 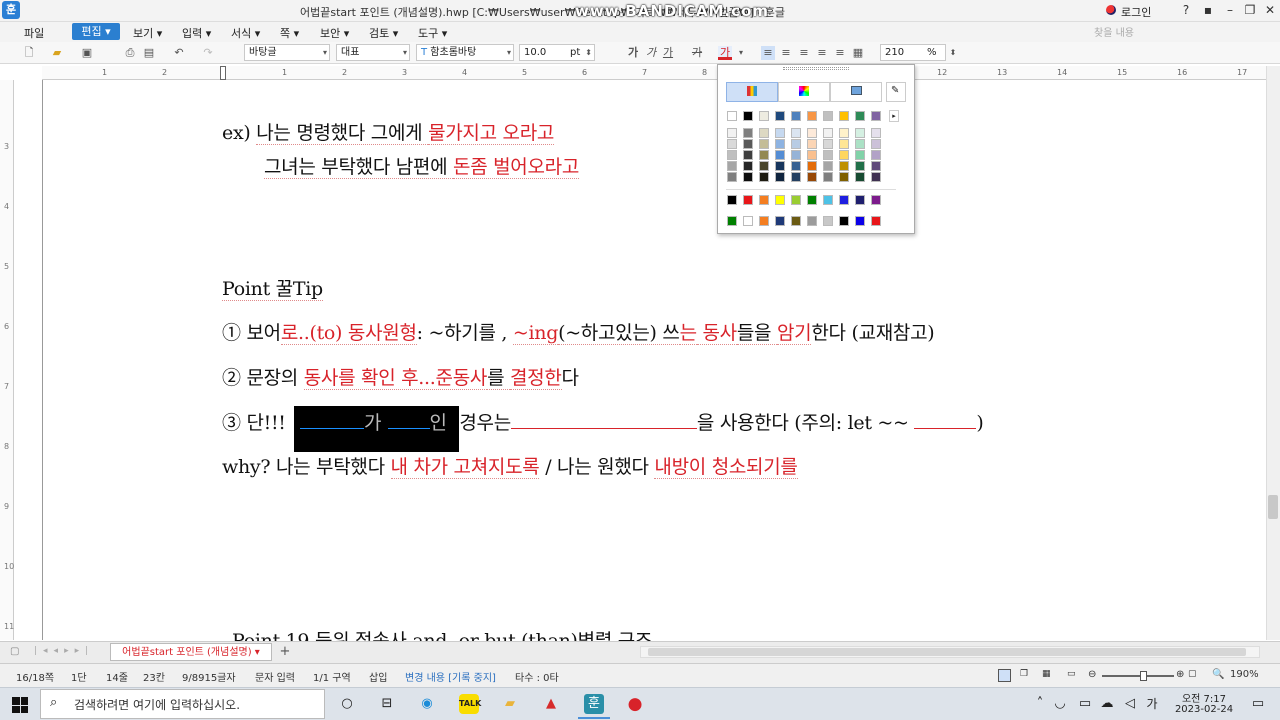 What do you see at coordinates (1060, 704) in the screenshot?
I see `wifi-icon: ◡` at bounding box center [1060, 704].